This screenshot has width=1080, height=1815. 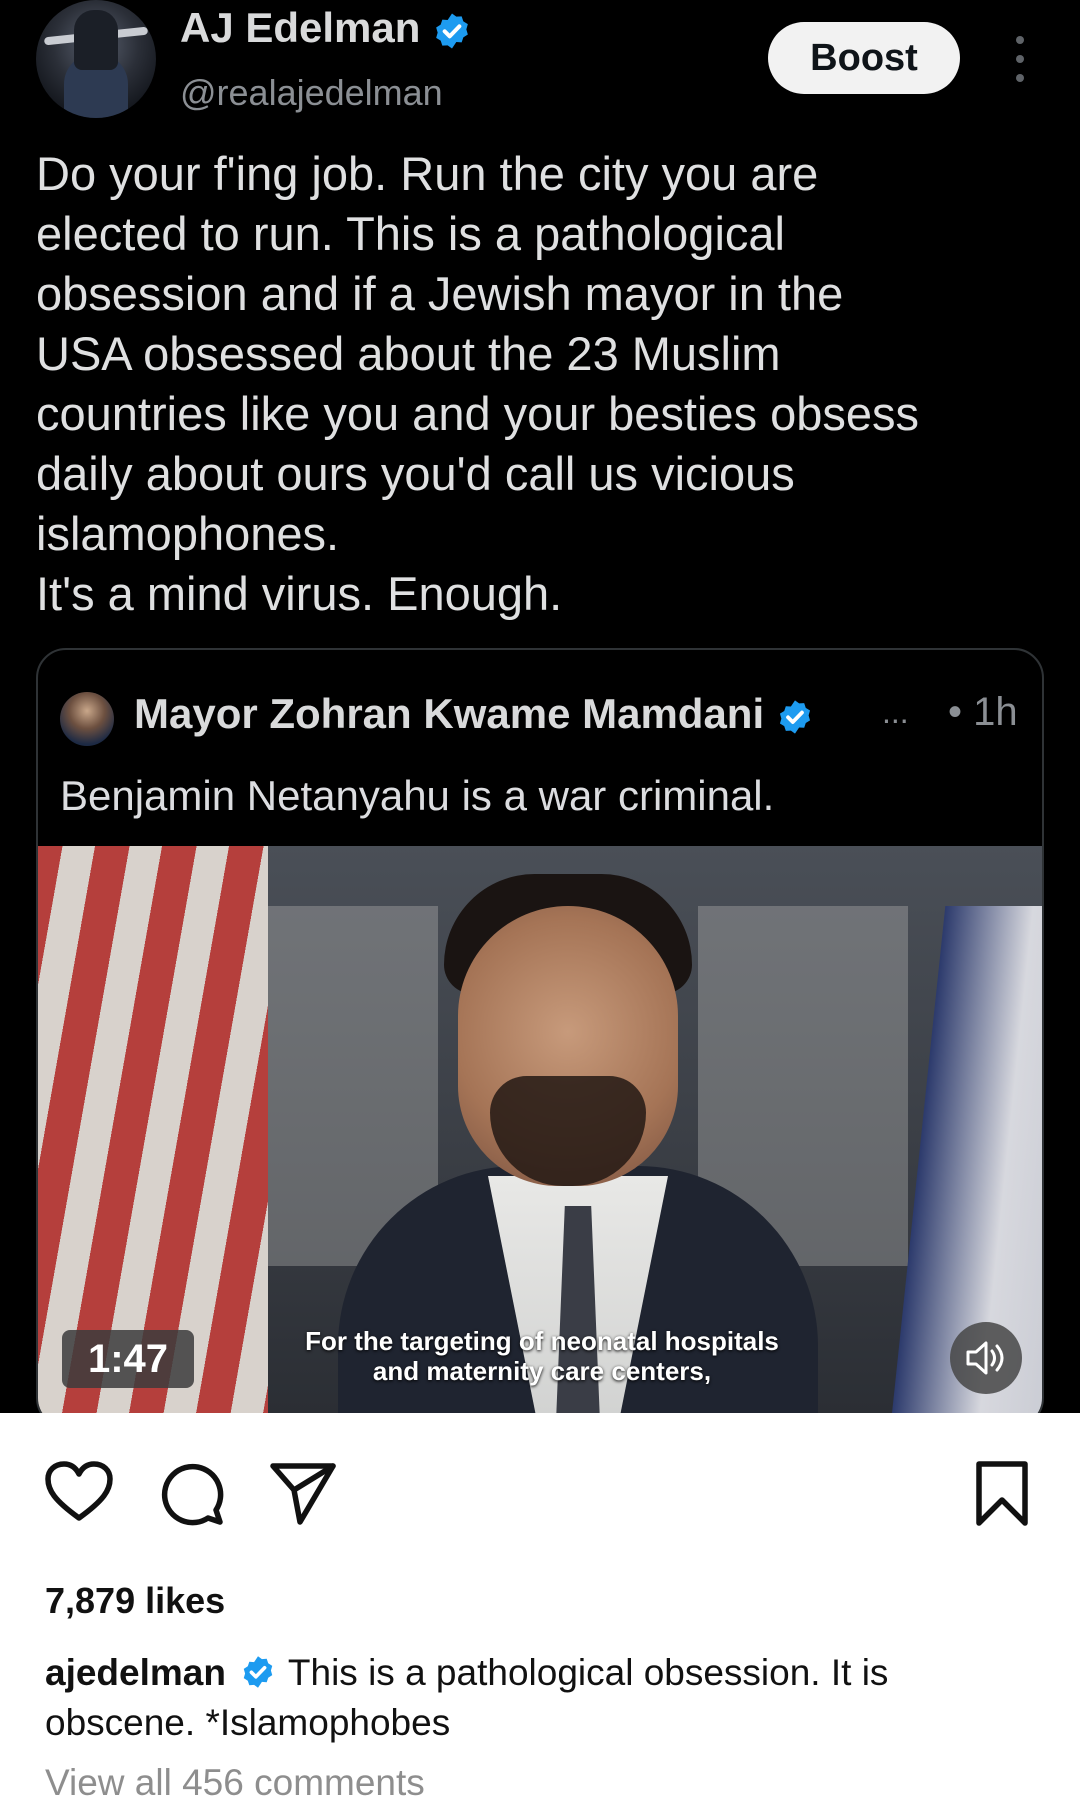 What do you see at coordinates (235, 1783) in the screenshot?
I see `view-all-comments-link: View all 456 comments` at bounding box center [235, 1783].